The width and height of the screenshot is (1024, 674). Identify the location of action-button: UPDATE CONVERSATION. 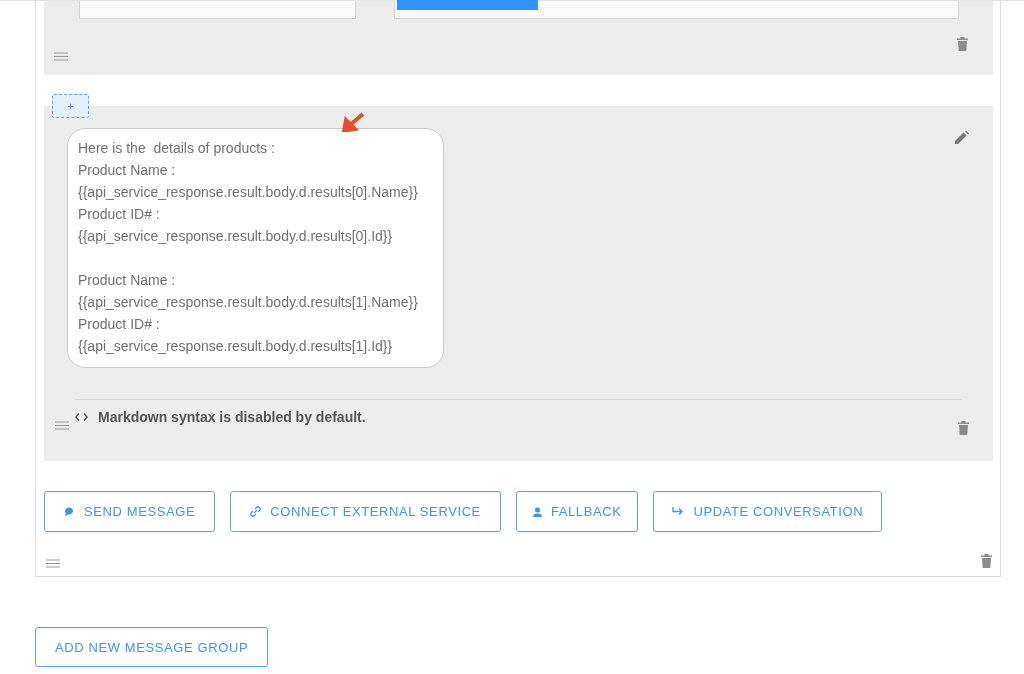
(768, 511).